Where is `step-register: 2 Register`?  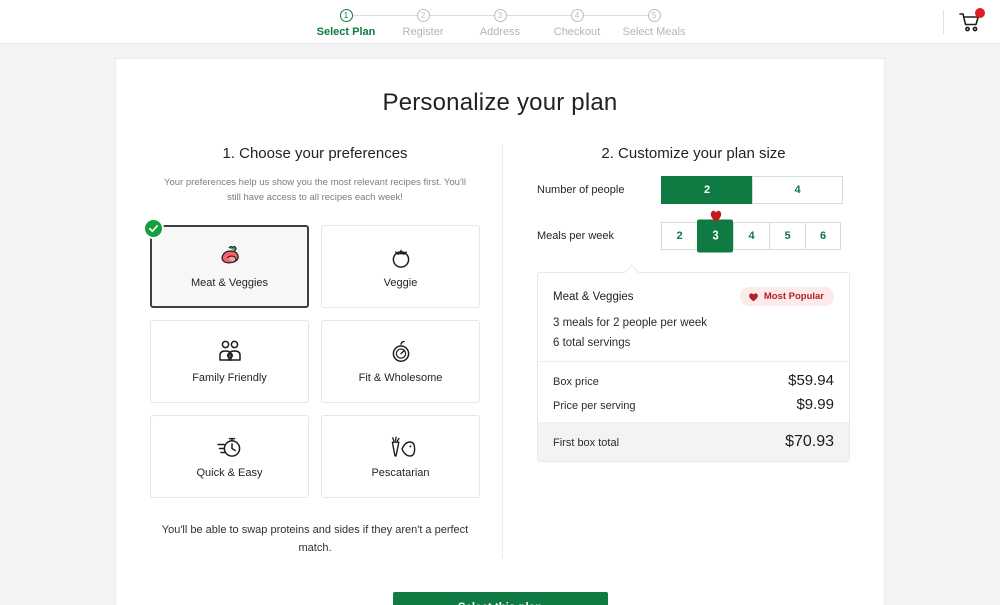 step-register: 2 Register is located at coordinates (442, 21).